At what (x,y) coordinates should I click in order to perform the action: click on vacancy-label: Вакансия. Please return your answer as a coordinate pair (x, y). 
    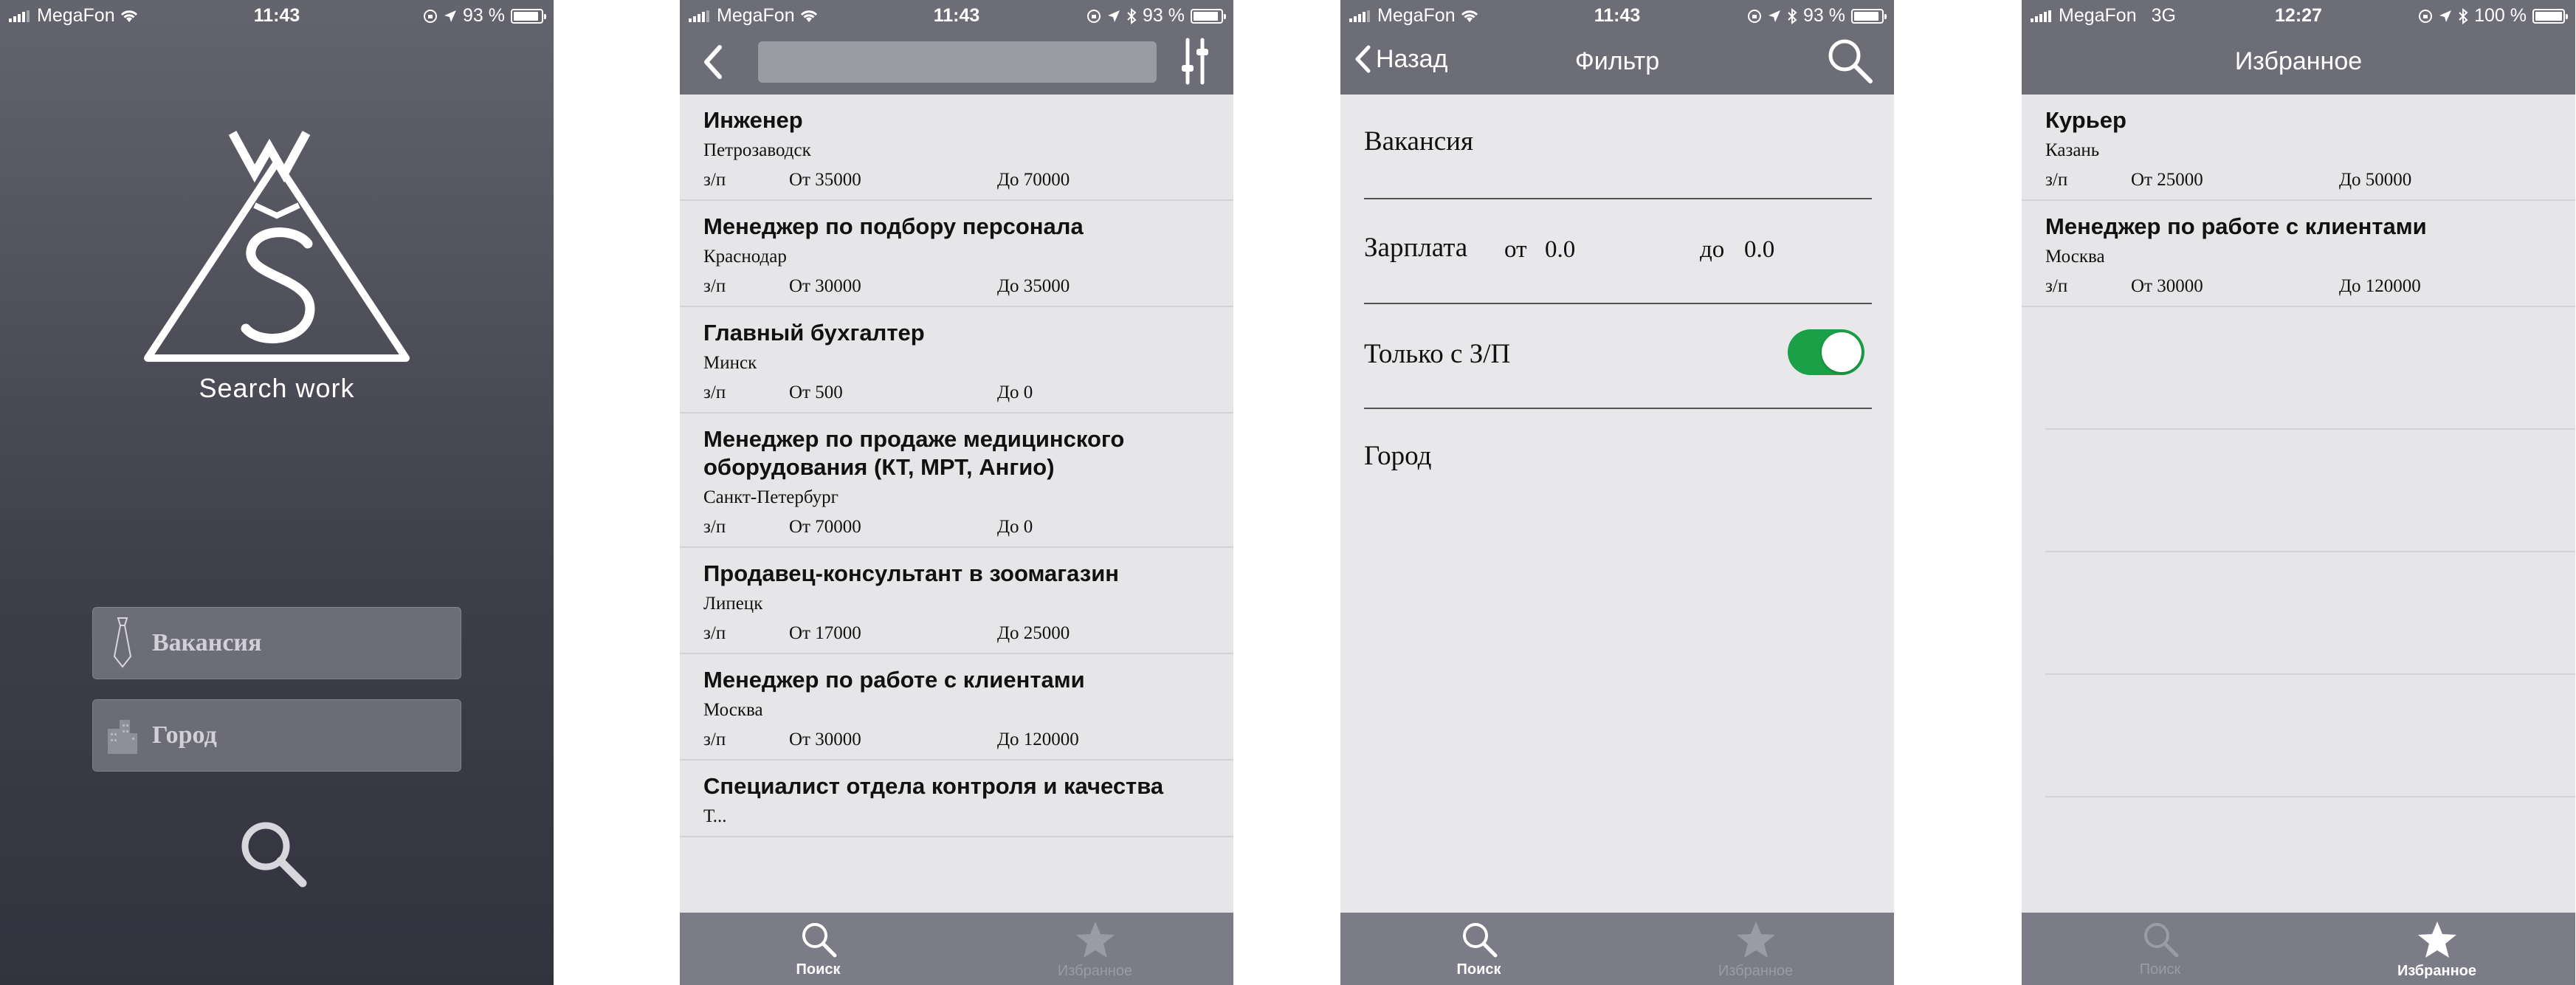
    Looking at the image, I should click on (1419, 141).